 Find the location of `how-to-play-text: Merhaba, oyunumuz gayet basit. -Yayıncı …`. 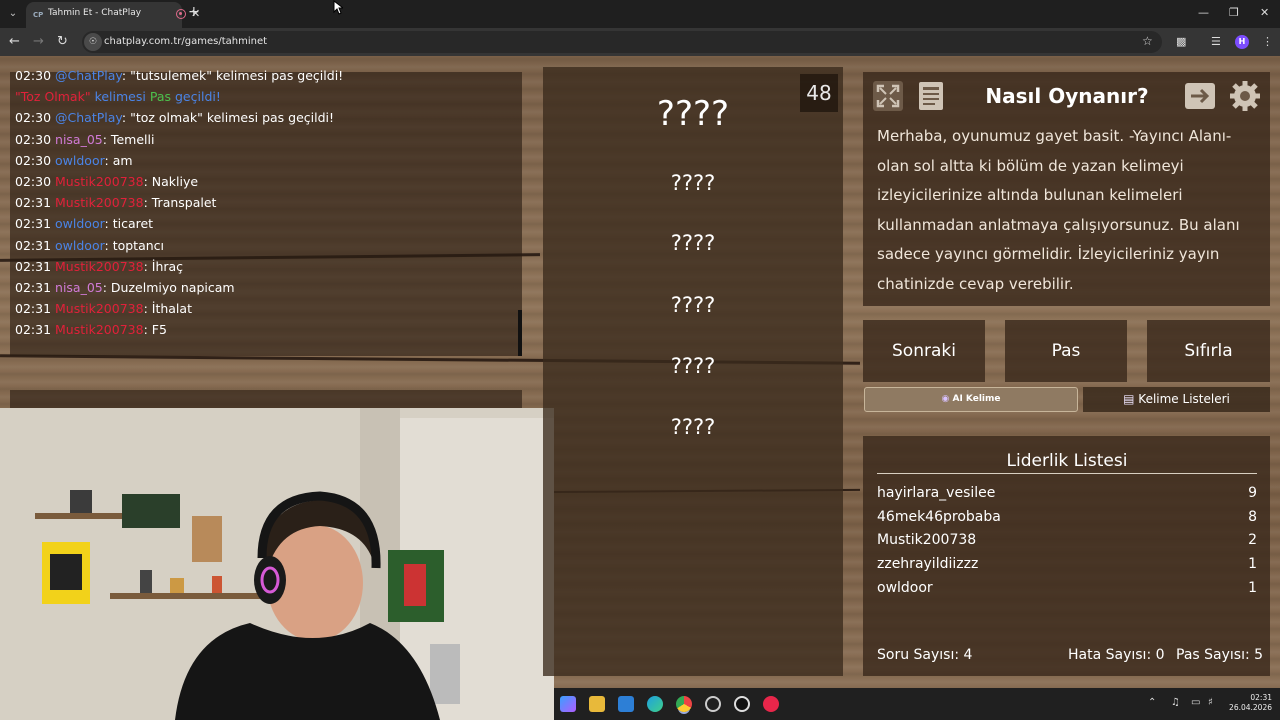

how-to-play-text: Merhaba, oyunumuz gayet basit. -Yayıncı … is located at coordinates (1058, 210).